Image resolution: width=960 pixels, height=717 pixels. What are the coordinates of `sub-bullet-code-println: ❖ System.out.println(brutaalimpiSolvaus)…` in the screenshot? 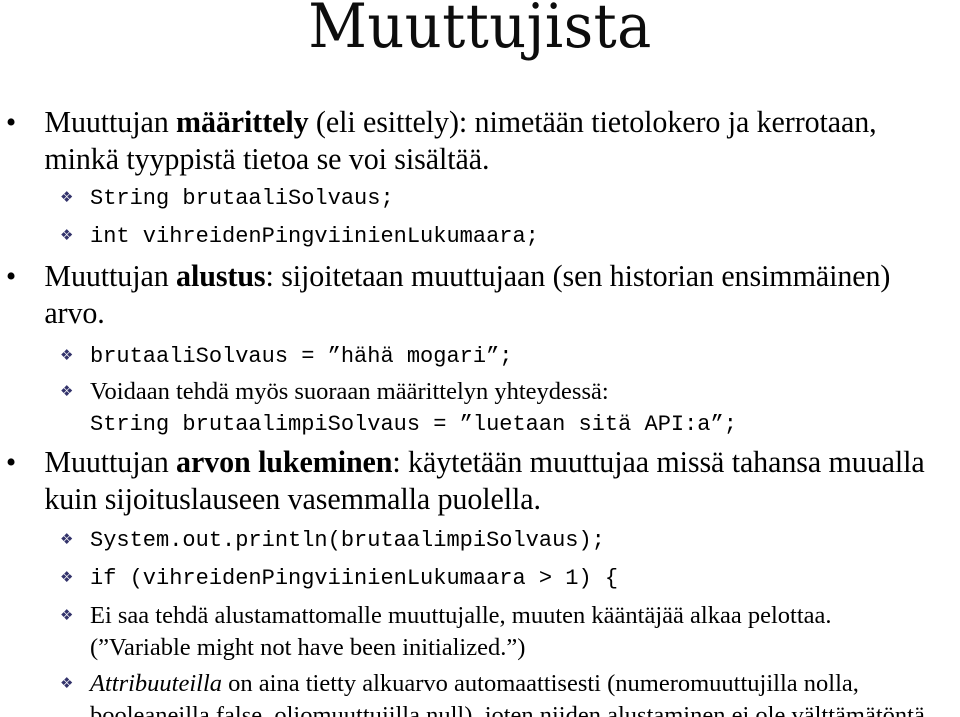 It's located at (480, 540).